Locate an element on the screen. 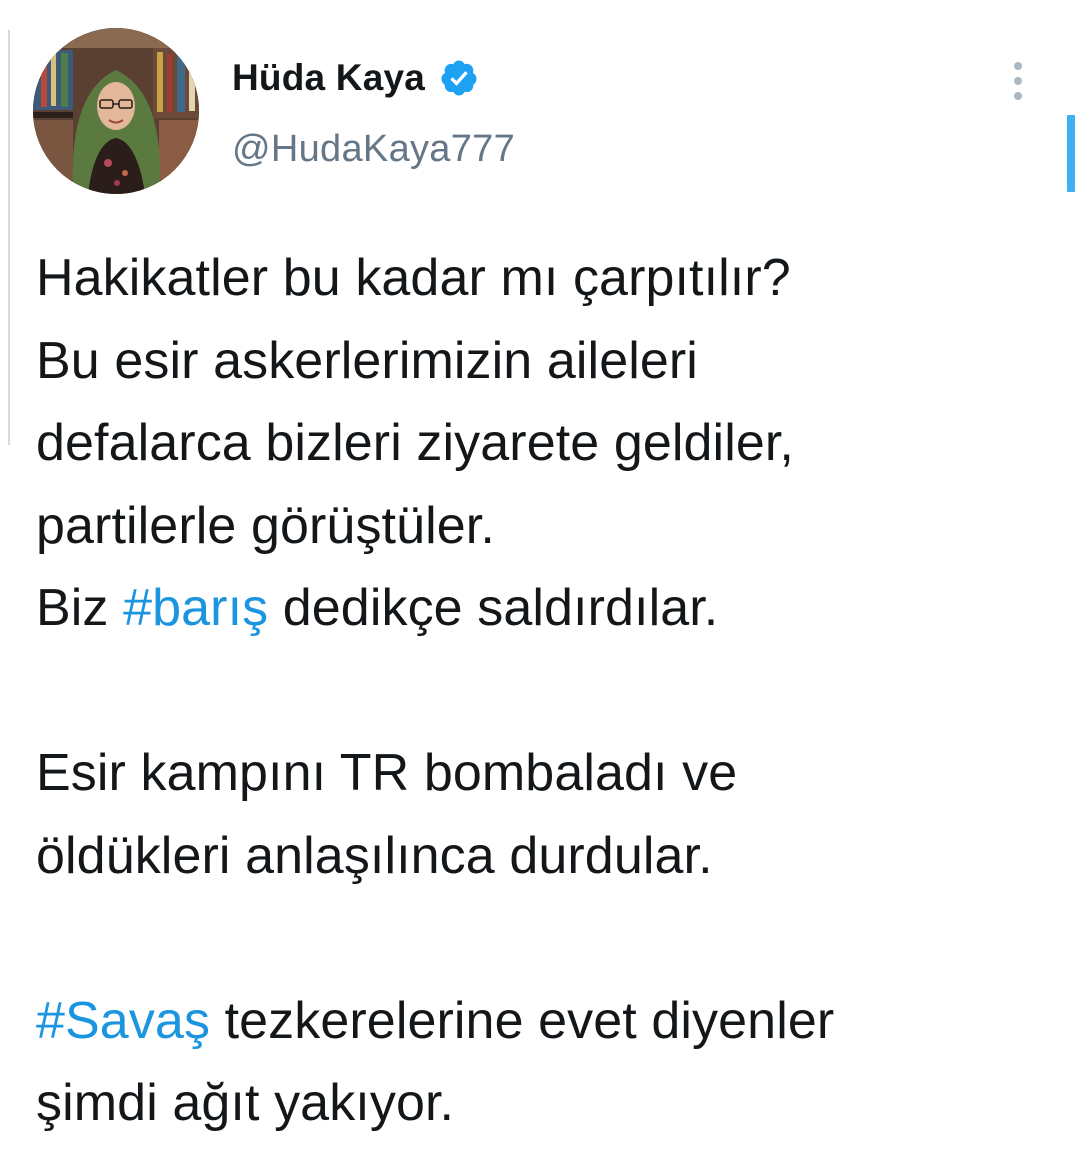 The image size is (1077, 1172). scrollbar-thumb is located at coordinates (1071, 153).